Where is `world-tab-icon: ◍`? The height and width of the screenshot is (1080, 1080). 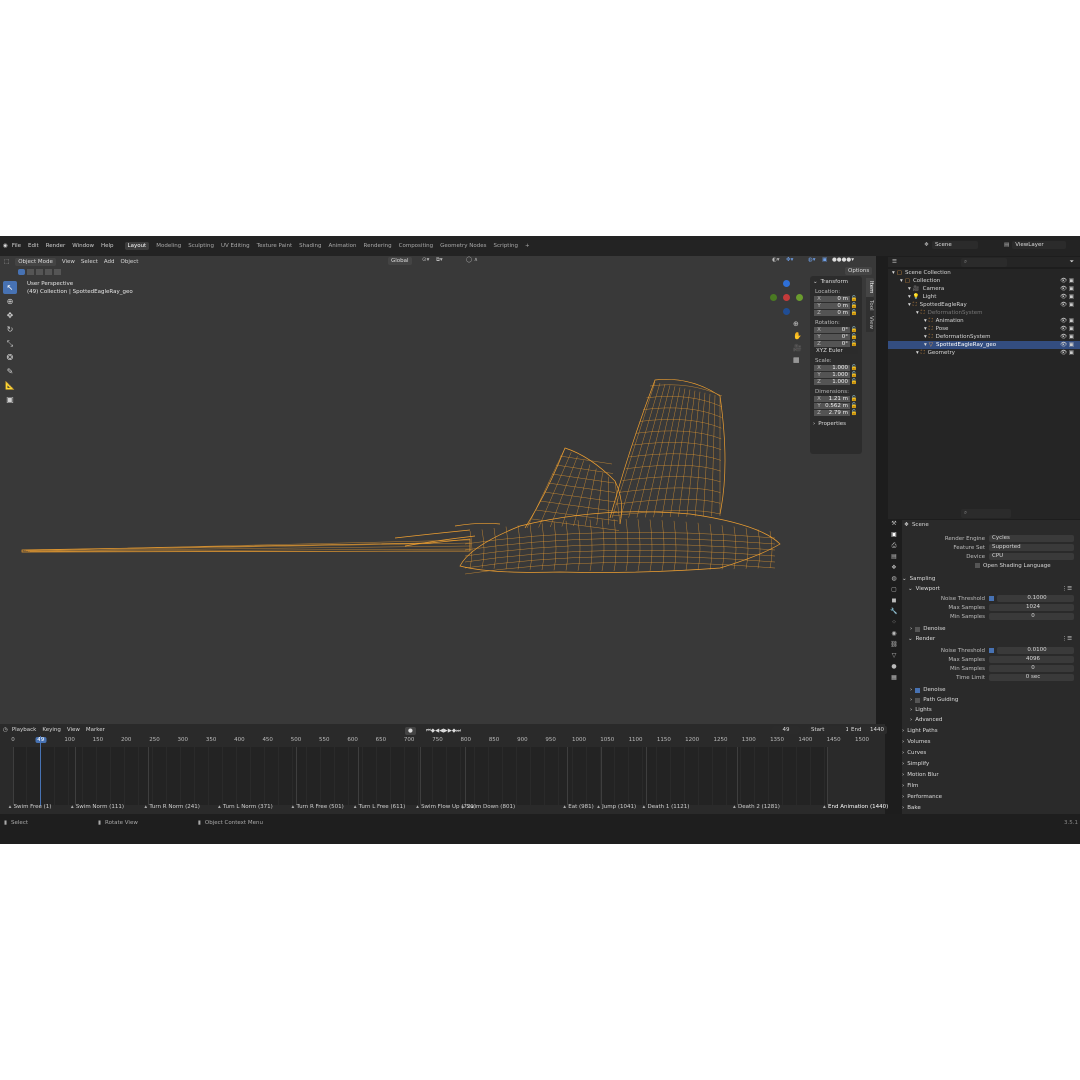
world-tab-icon: ◍ is located at coordinates (894, 578).